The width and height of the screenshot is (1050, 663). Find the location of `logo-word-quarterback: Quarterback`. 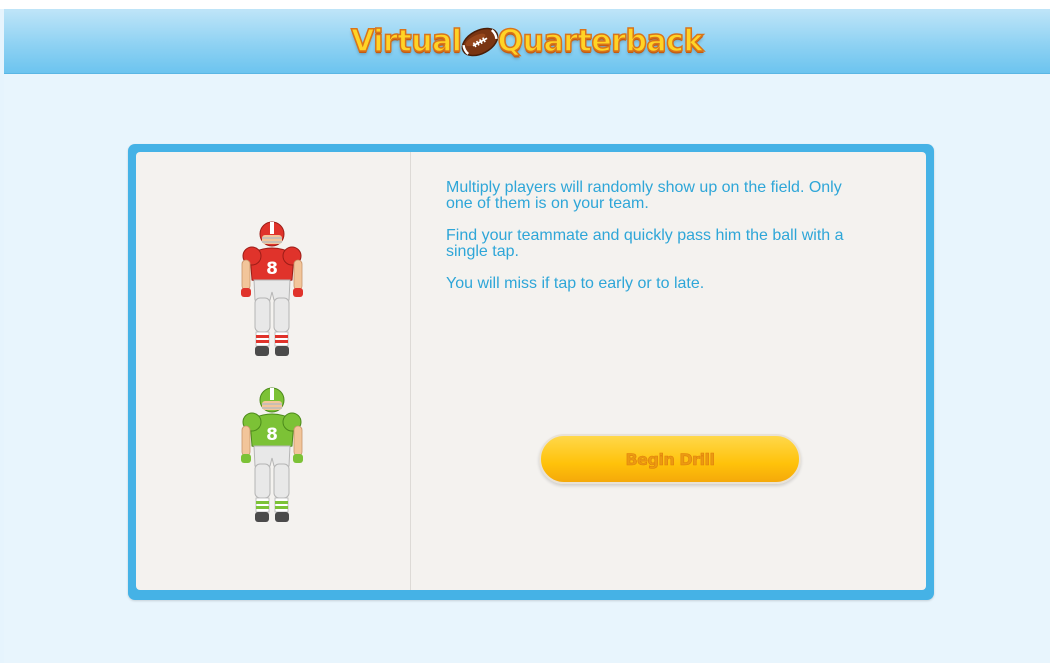

logo-word-quarterback: Quarterback is located at coordinates (600, 41).